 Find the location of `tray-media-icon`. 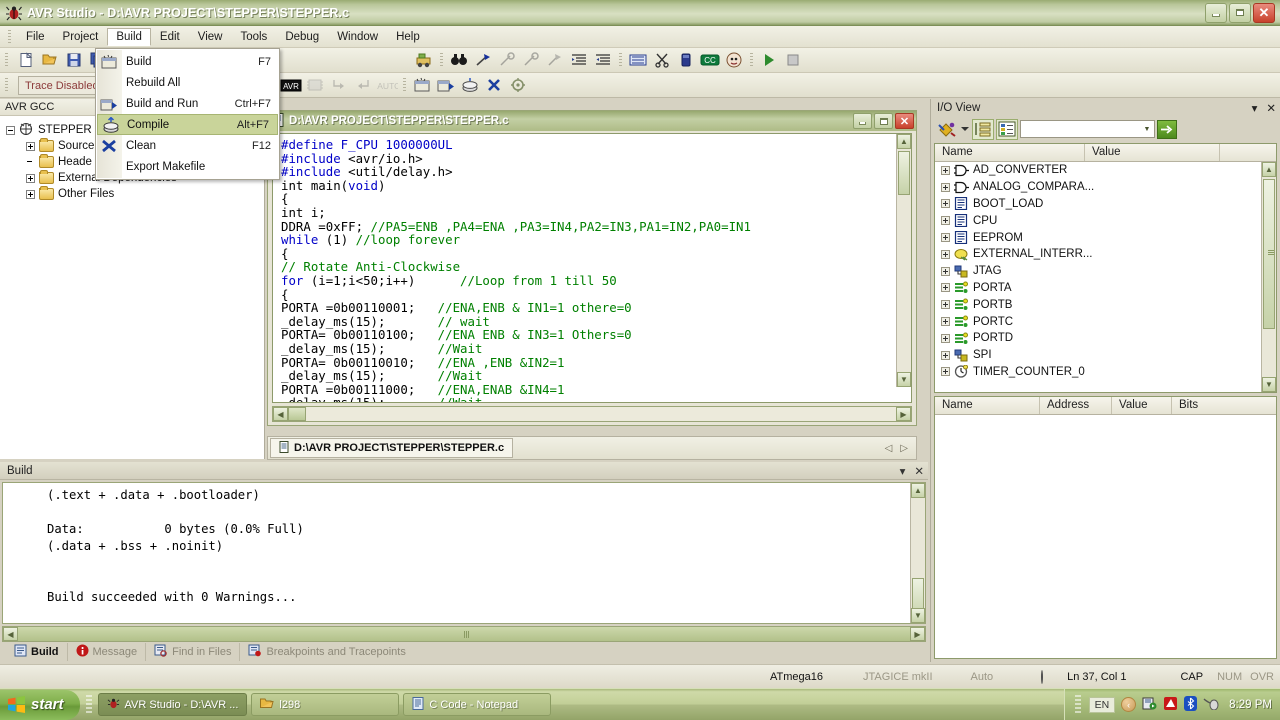

tray-media-icon is located at coordinates (1149, 705).